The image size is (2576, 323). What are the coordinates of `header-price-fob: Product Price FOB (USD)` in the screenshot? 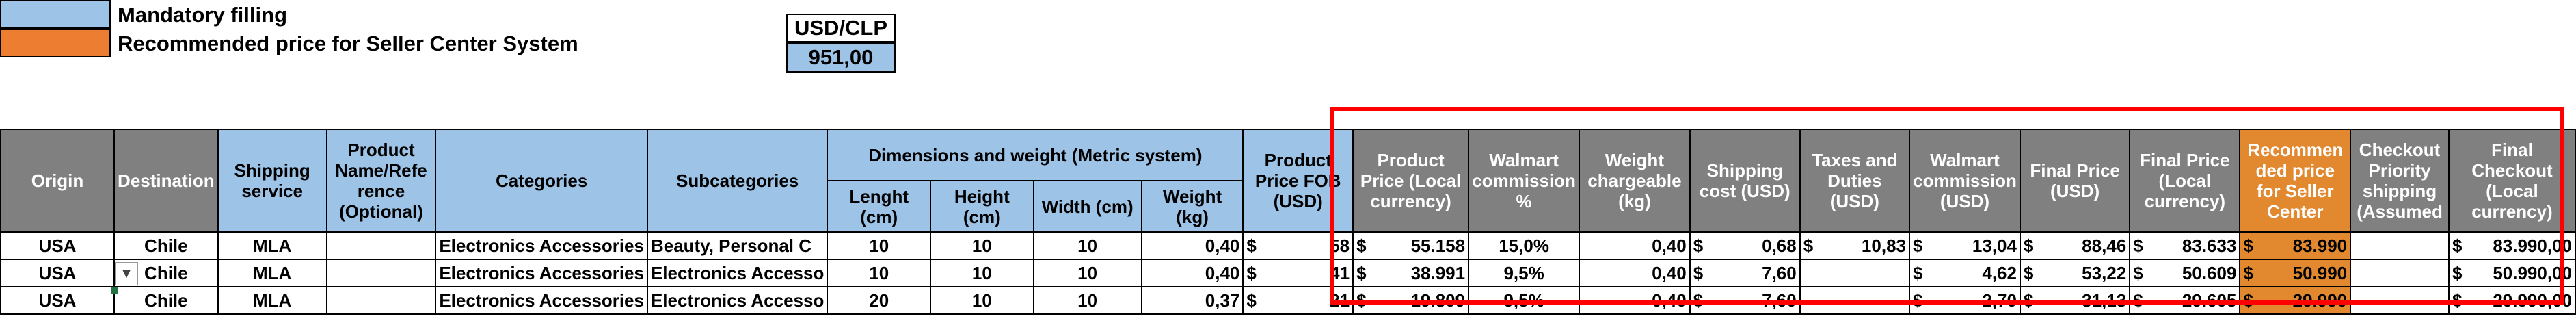 It's located at (1298, 181).